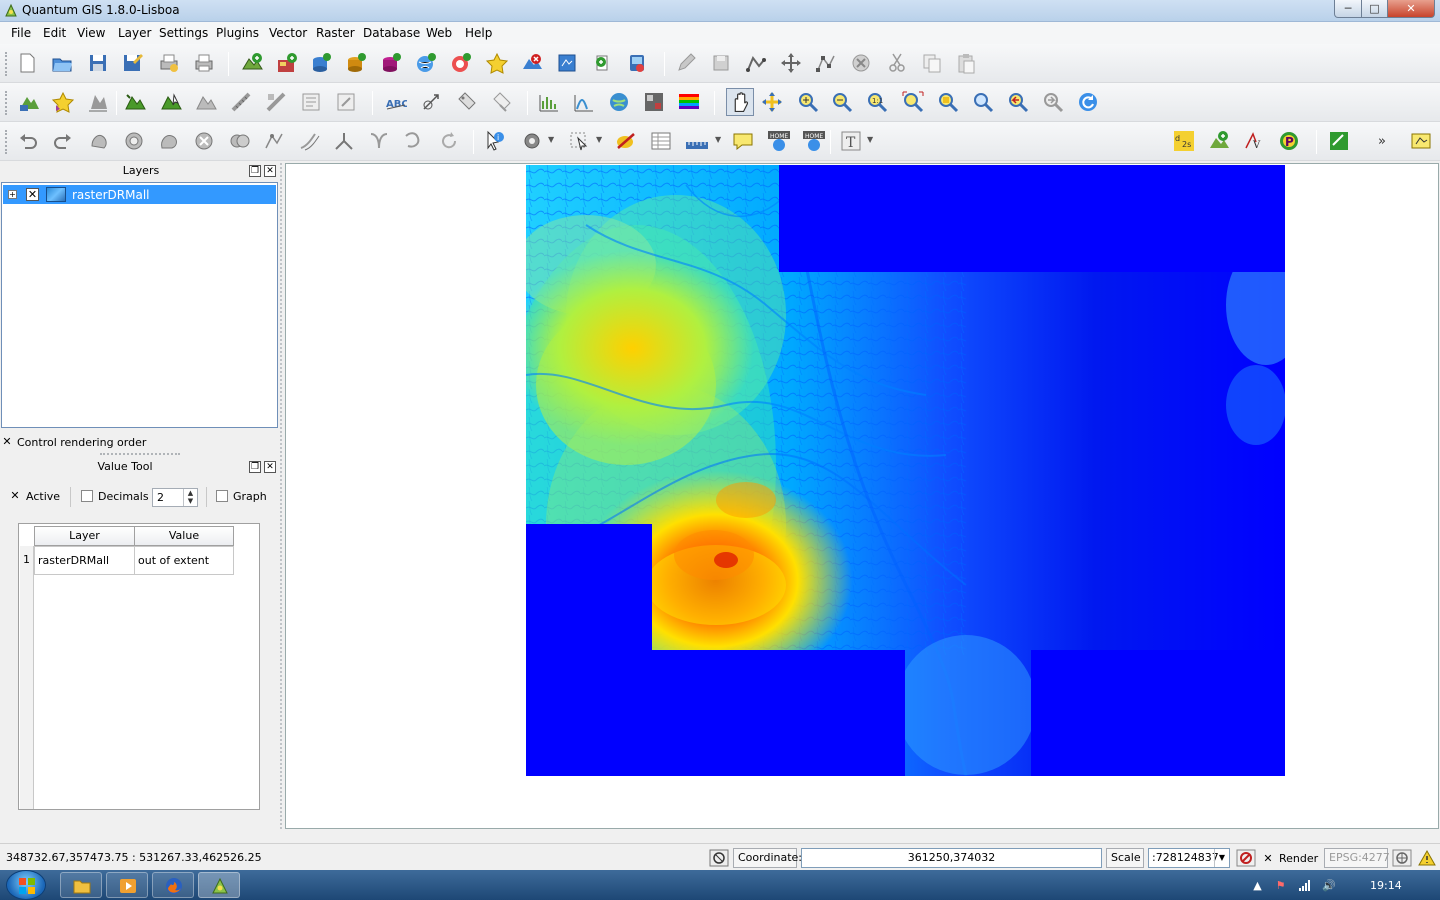 This screenshot has width=1440, height=900. Describe the element at coordinates (344, 141) in the screenshot. I see `split-features-icon` at that location.